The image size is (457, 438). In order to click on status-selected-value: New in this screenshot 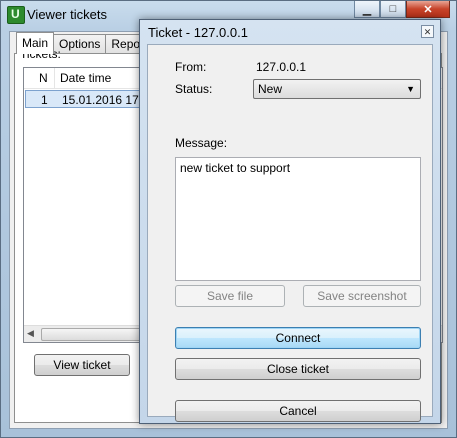, I will do `click(270, 89)`.